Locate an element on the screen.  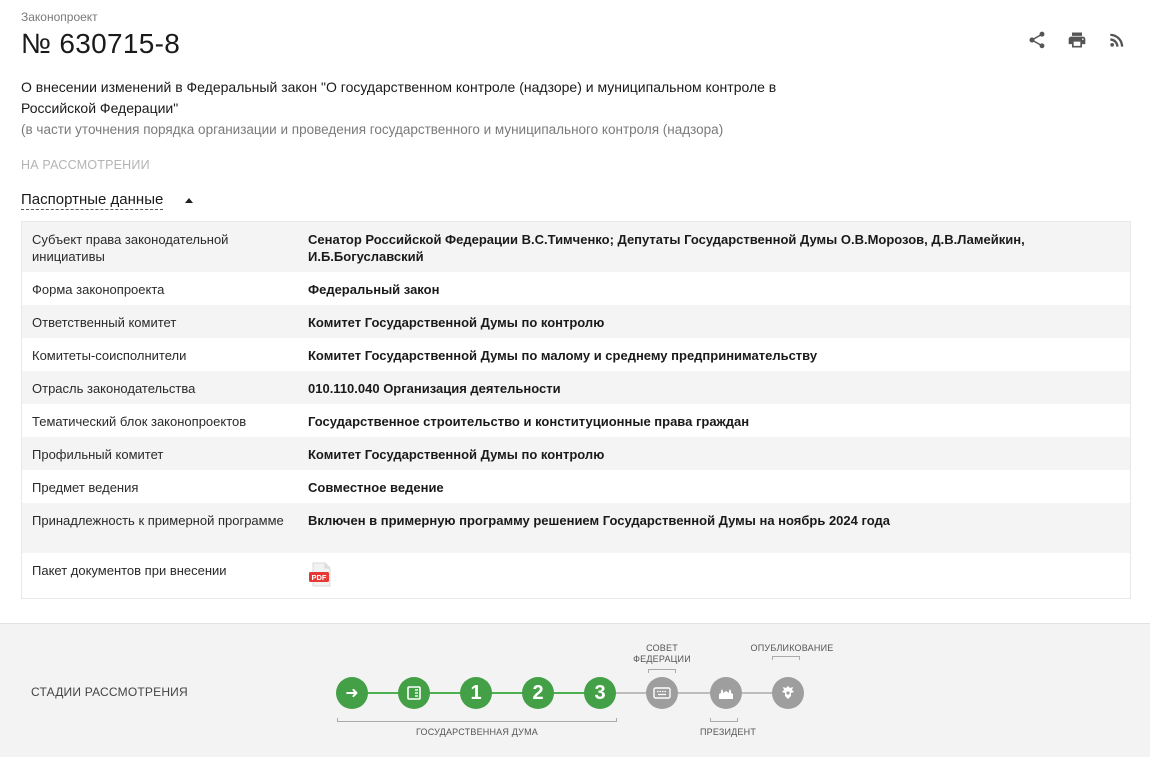
row-key: Отрасль законодательства is located at coordinates (114, 388).